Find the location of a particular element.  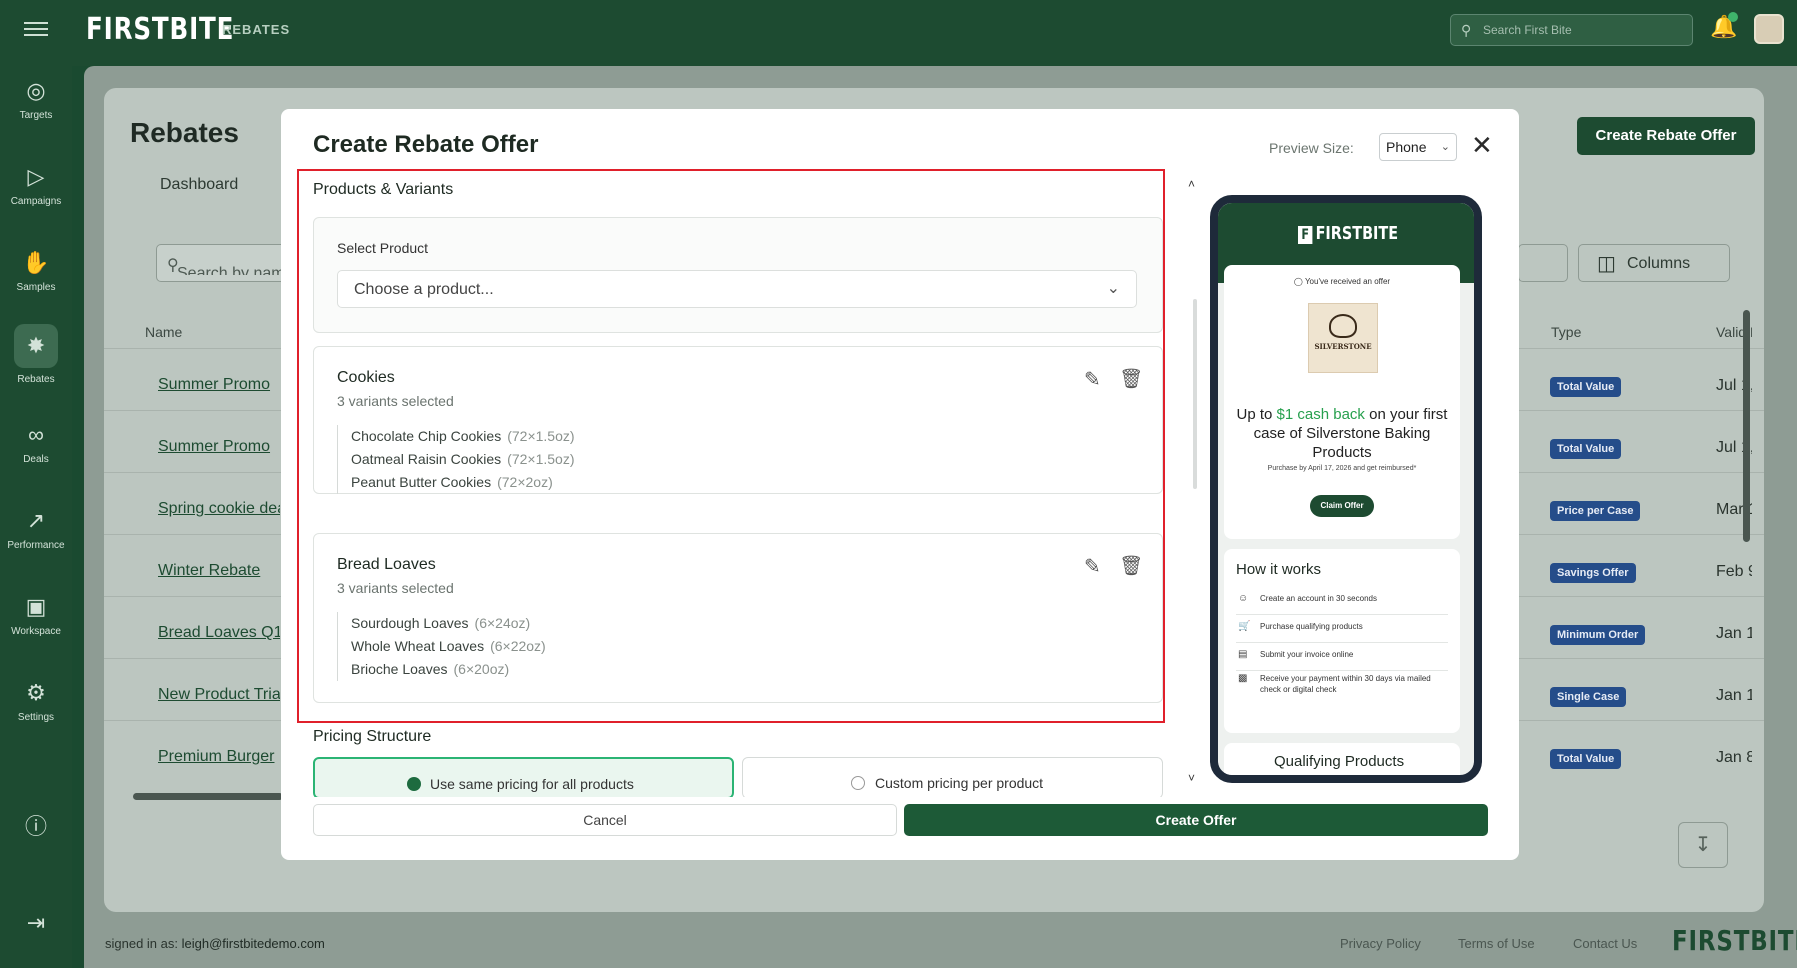

sidebar-item-label: Campaigns is located at coordinates (36, 201).